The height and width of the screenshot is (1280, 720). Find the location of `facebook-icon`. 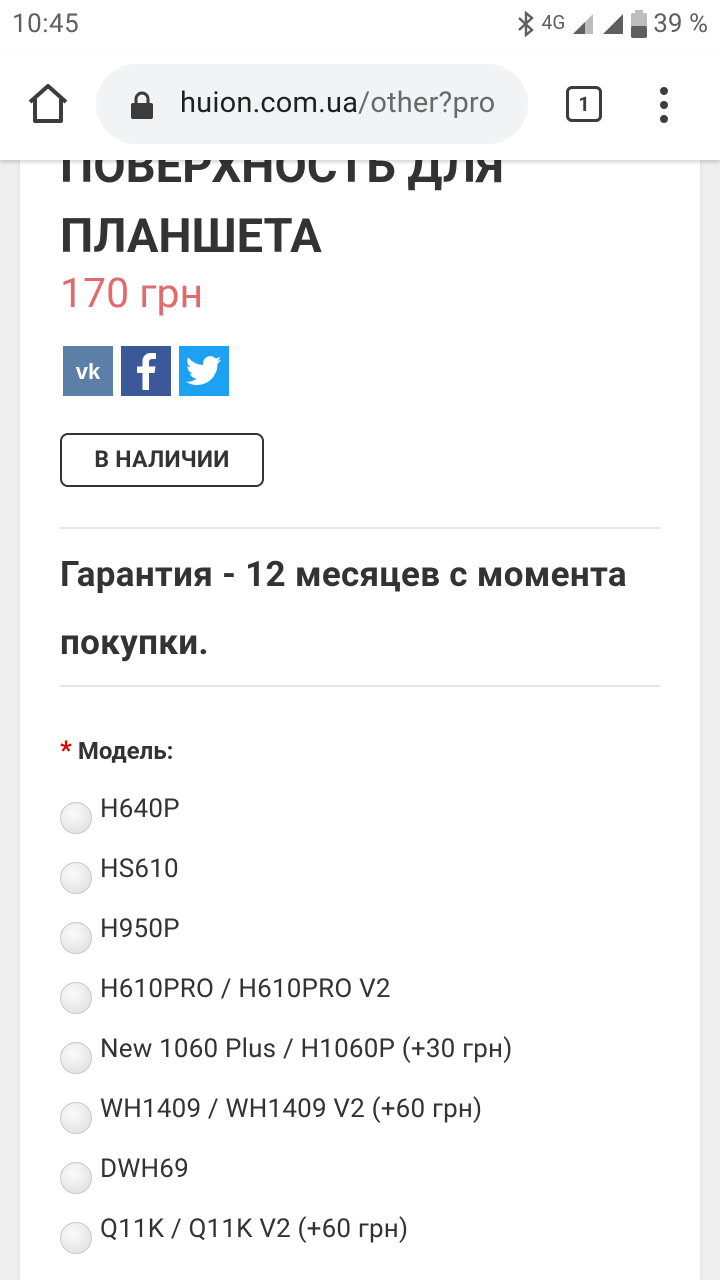

facebook-icon is located at coordinates (146, 371).